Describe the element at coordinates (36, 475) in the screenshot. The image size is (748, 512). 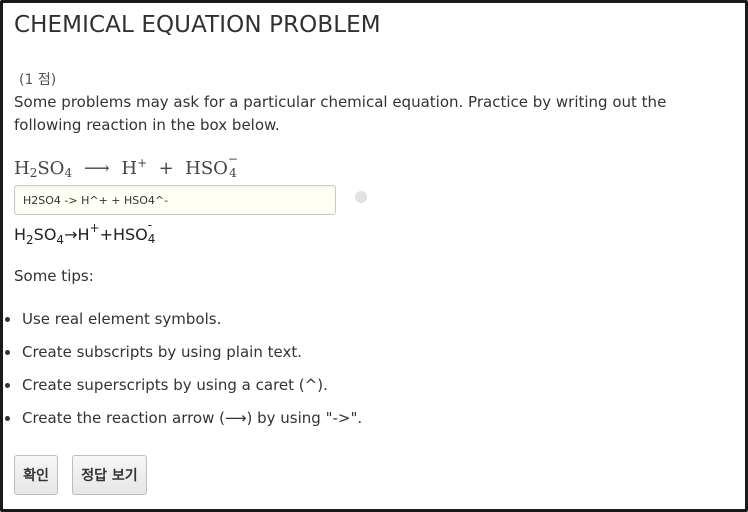
I see `check-button: 확인` at that location.